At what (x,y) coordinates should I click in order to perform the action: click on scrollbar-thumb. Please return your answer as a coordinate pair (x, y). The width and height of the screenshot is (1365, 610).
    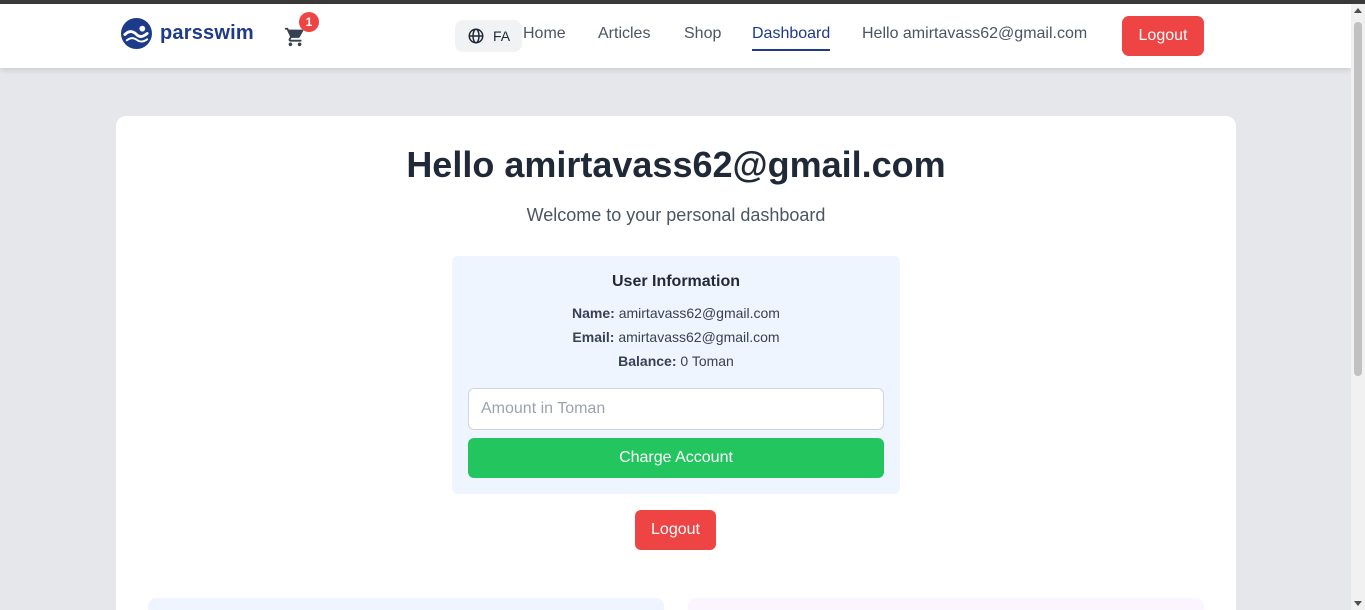
    Looking at the image, I should click on (1358, 199).